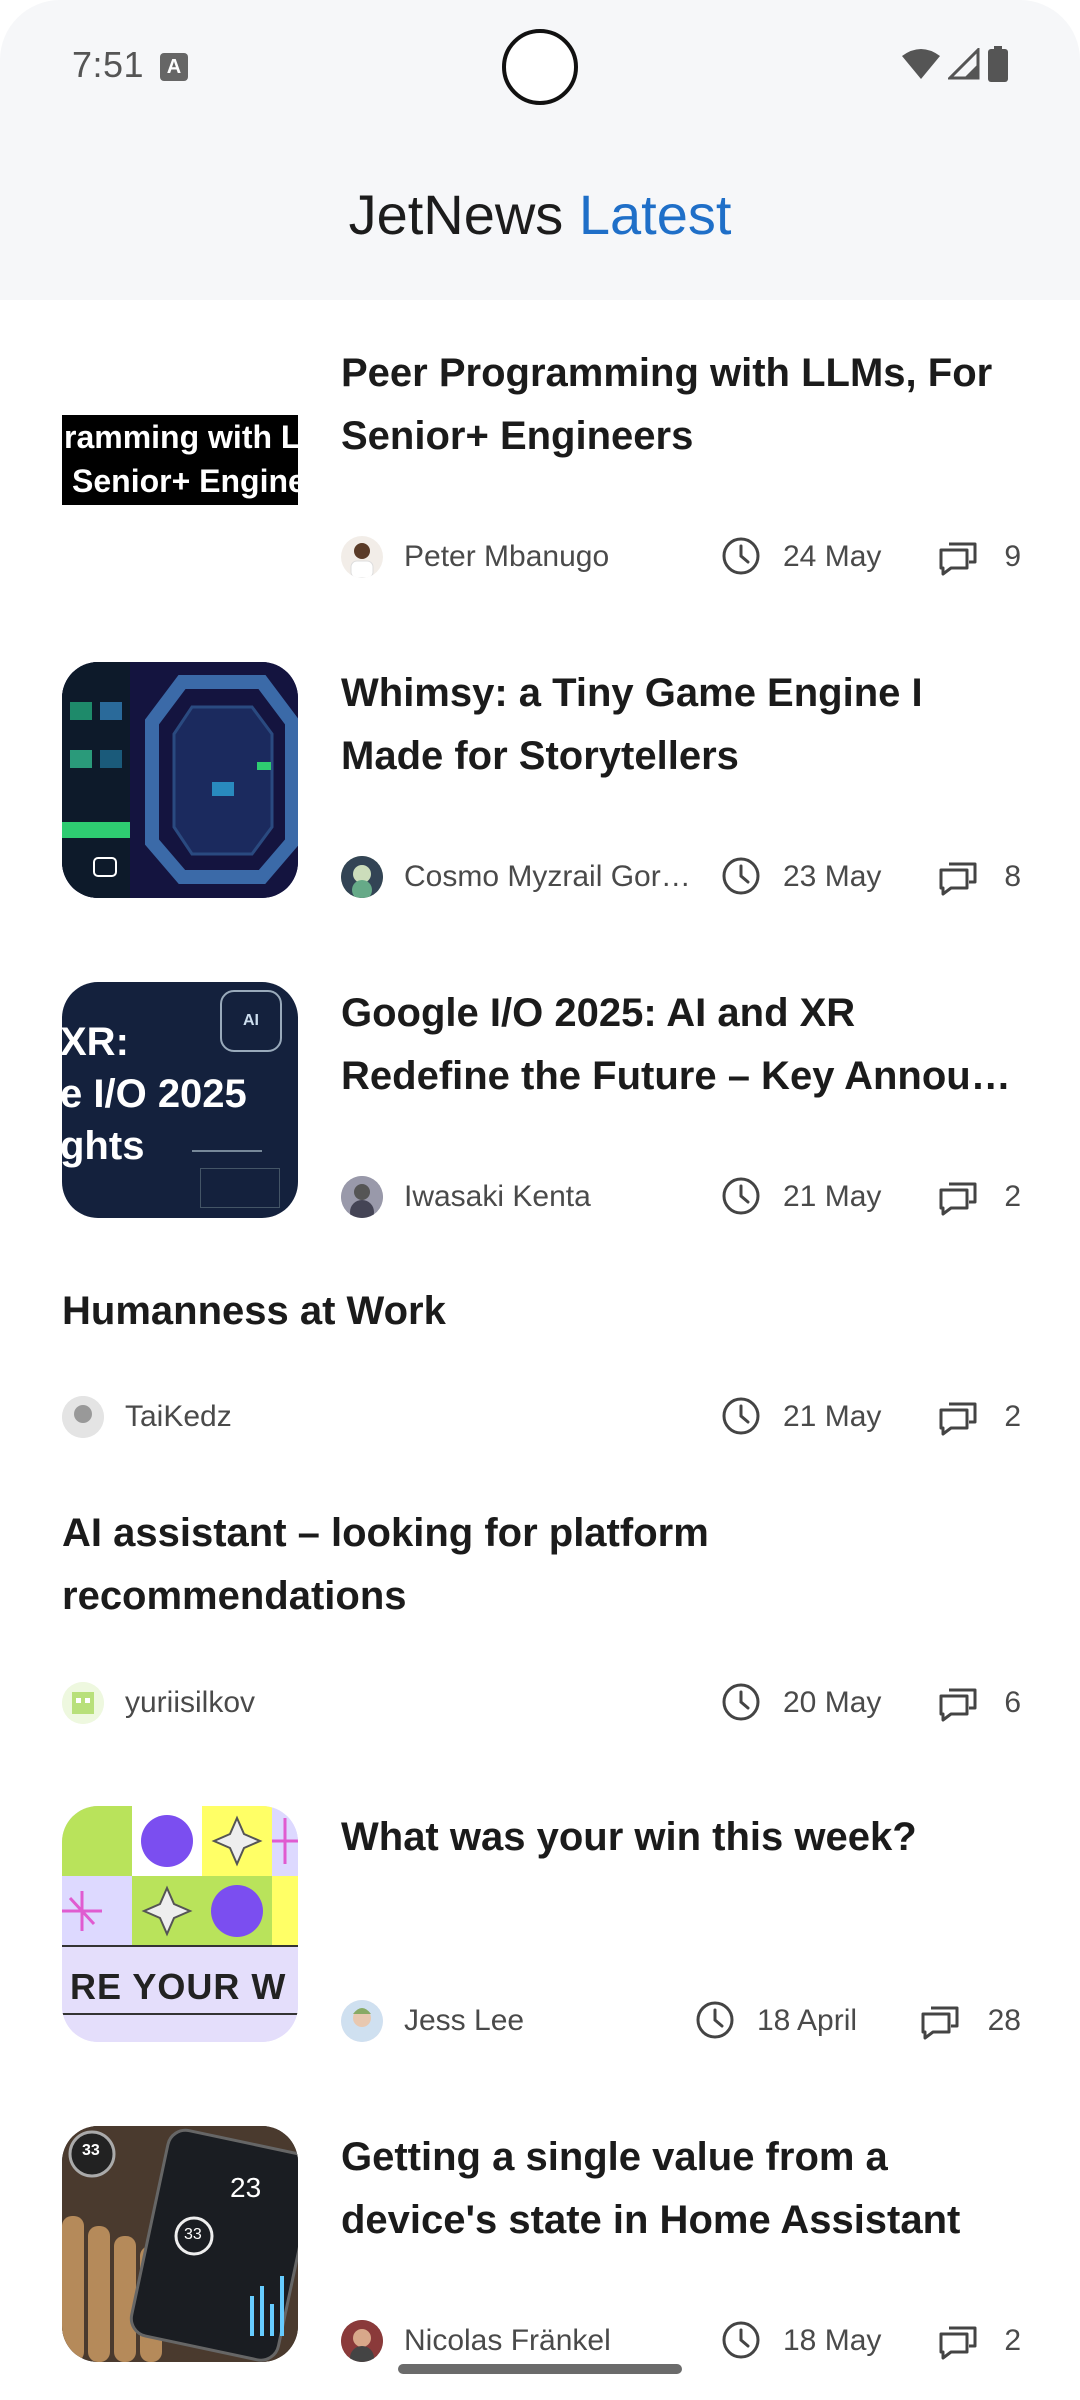  I want to click on article-thumbnail: 33 23 33, so click(180, 2244).